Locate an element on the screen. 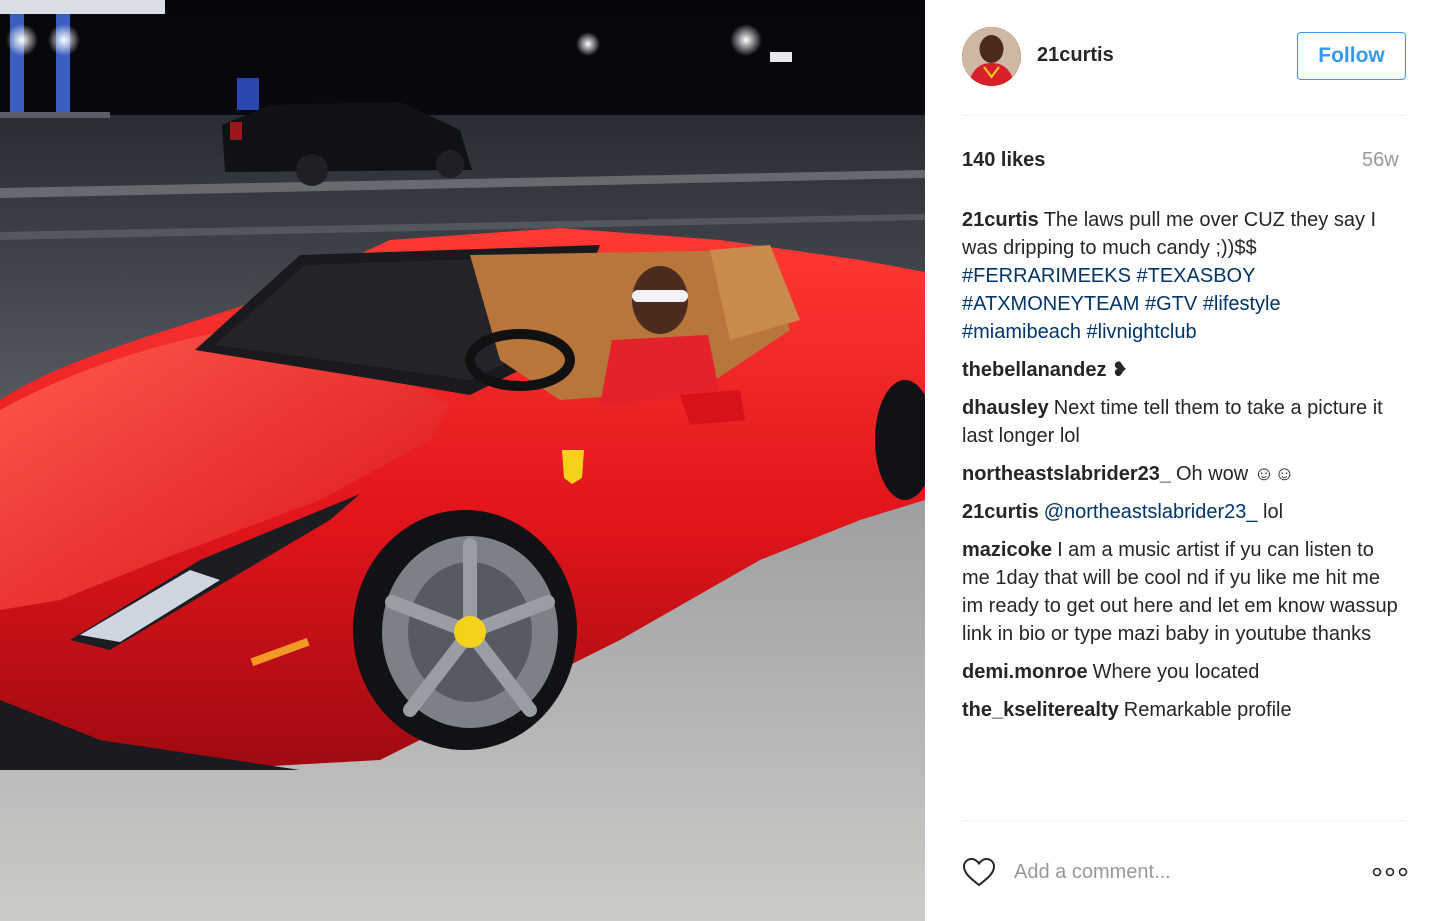 This screenshot has width=1440, height=921. hashtag-link: #FERRARIMEEKS is located at coordinates (1046, 276).